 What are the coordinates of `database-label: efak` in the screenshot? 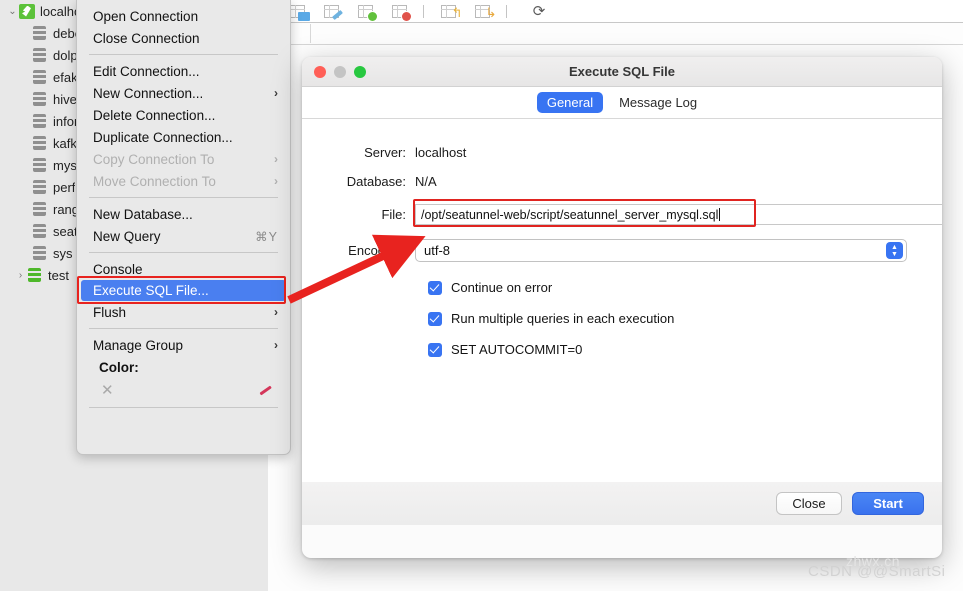 It's located at (65, 77).